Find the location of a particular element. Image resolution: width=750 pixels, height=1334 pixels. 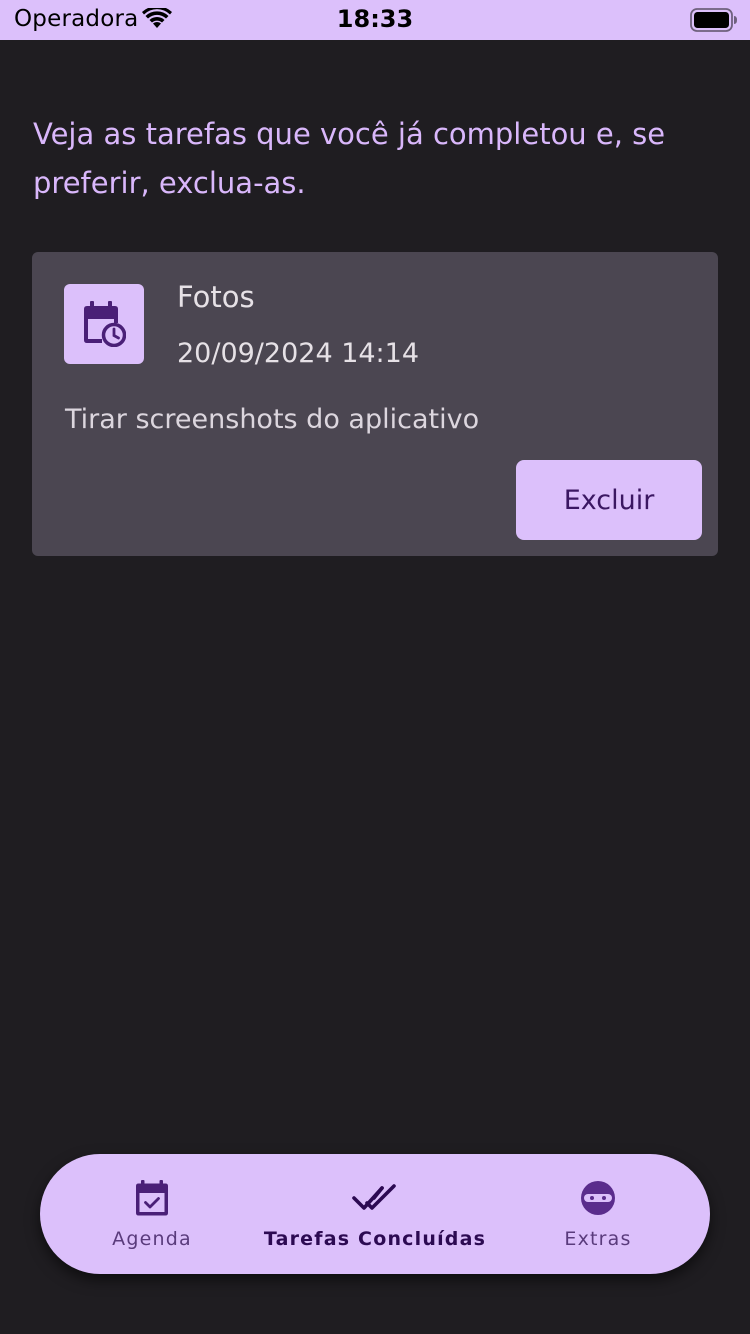

battery-icon is located at coordinates (714, 22).